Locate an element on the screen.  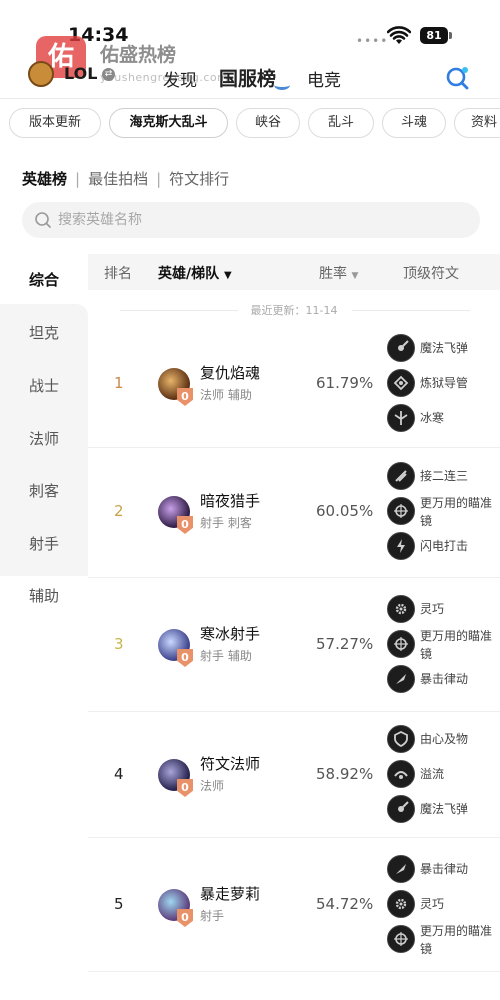
active-tab-indicator is located at coordinates (282, 85).